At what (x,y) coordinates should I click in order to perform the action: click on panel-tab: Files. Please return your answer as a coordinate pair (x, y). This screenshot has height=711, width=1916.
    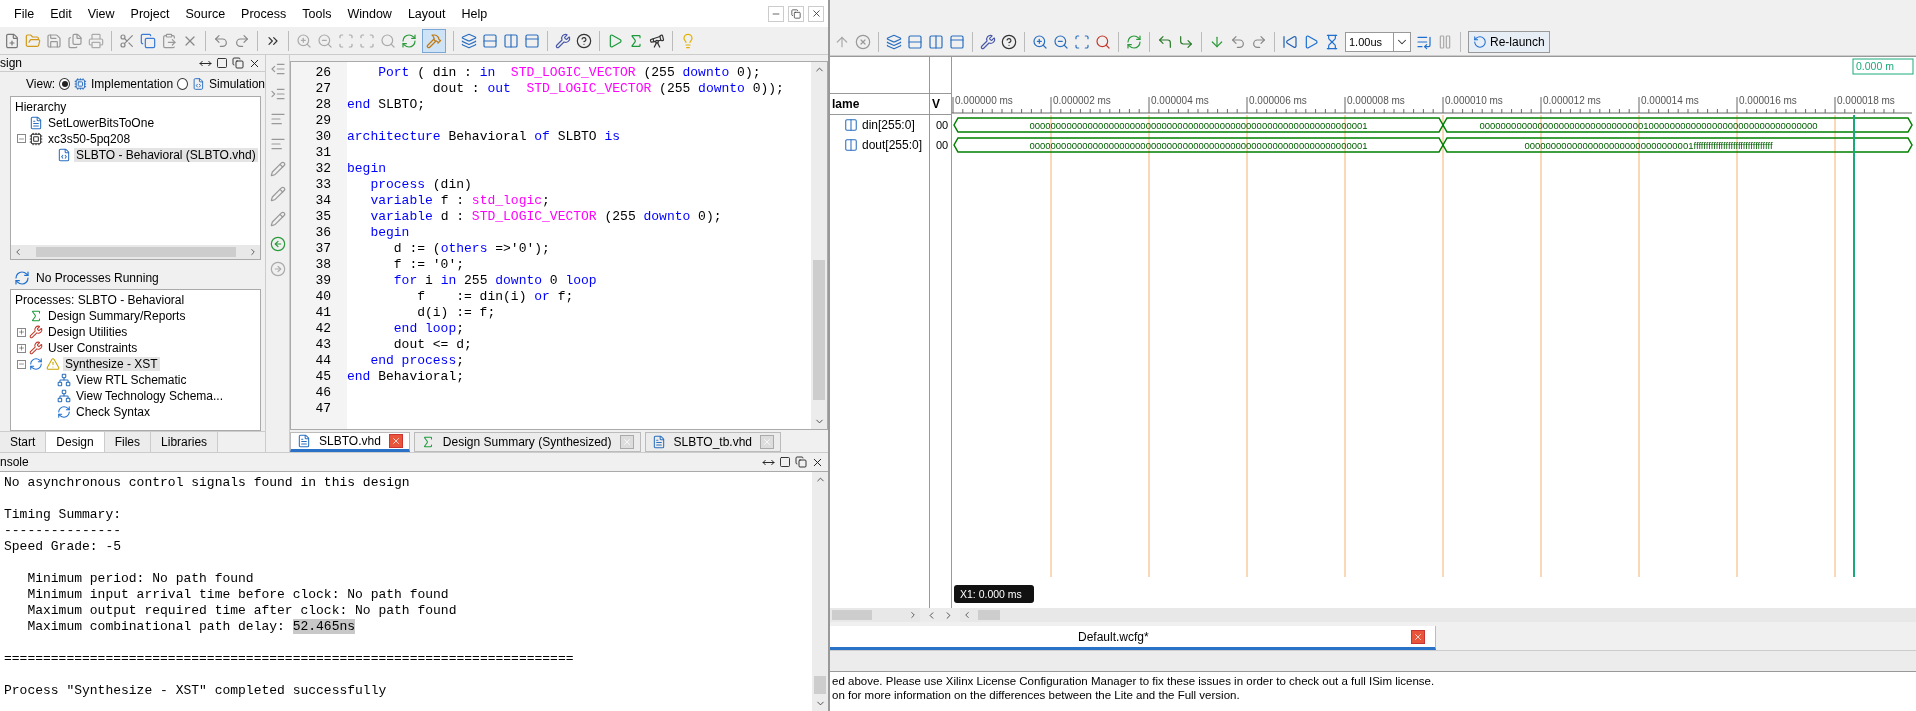
    Looking at the image, I should click on (128, 441).